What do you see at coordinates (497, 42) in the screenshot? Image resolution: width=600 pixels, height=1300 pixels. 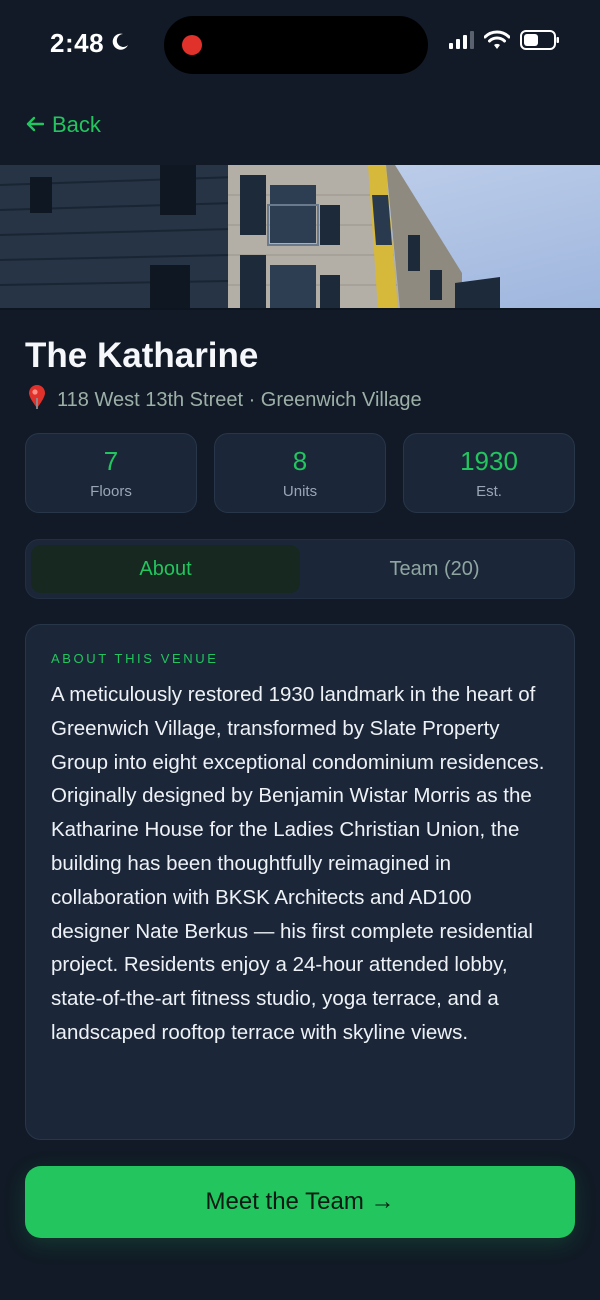 I see `wifi-icon` at bounding box center [497, 42].